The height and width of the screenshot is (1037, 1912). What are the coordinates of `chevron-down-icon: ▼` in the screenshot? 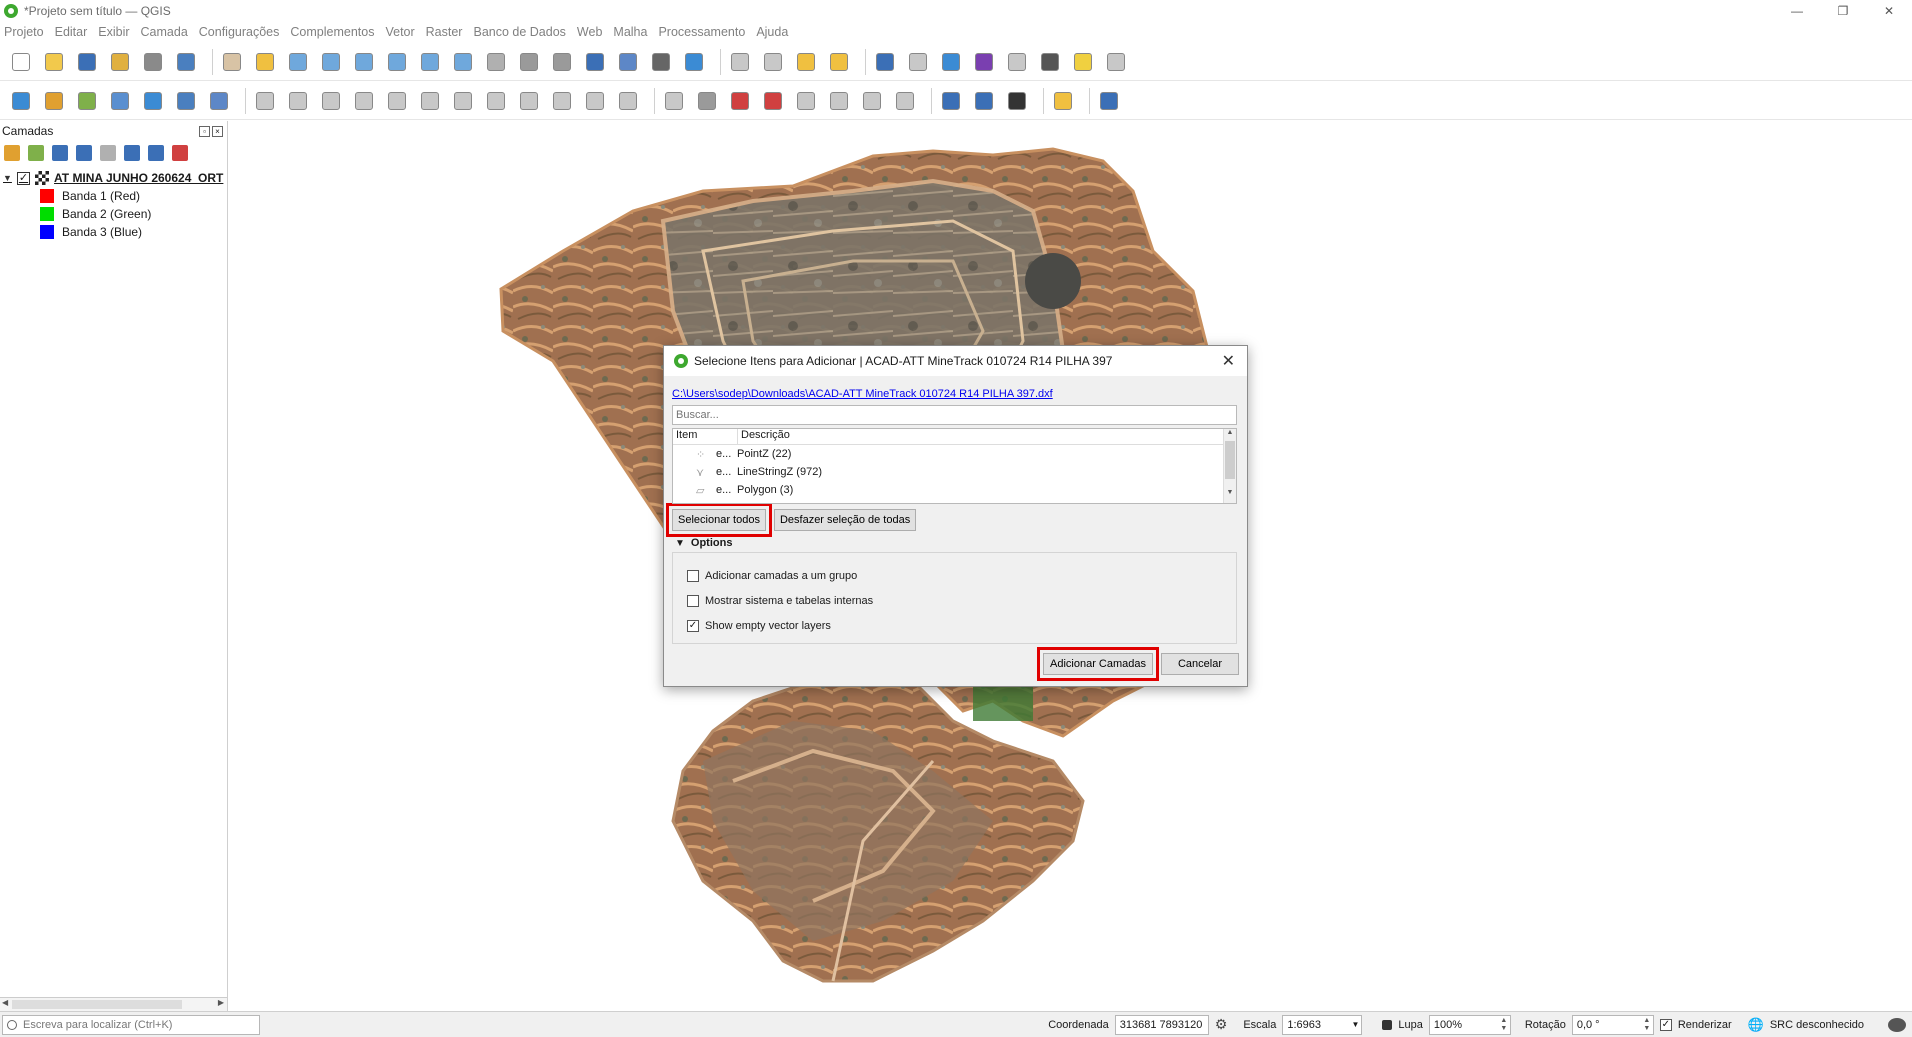 It's located at (1355, 1024).